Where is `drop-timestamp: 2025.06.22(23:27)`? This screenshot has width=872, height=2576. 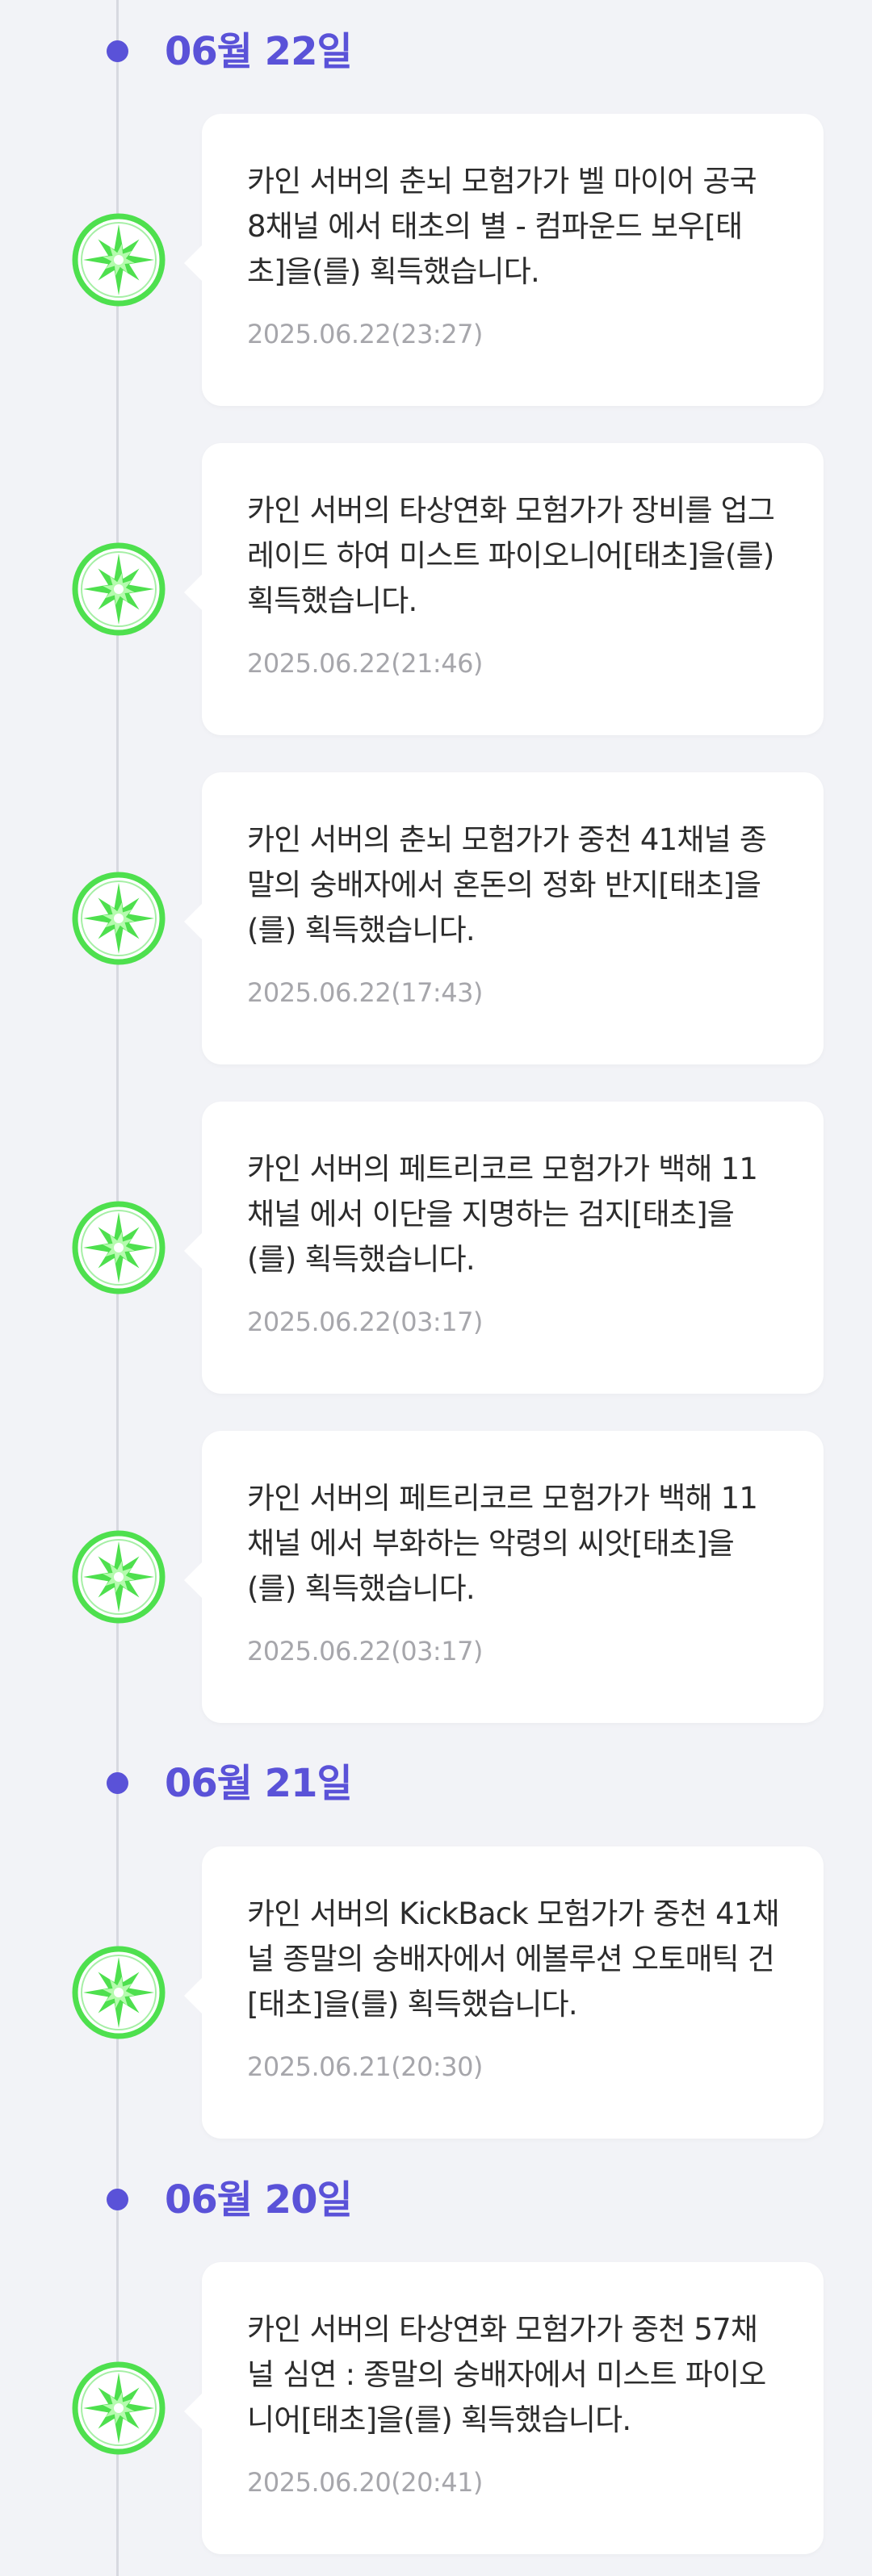 drop-timestamp: 2025.06.22(23:27) is located at coordinates (365, 334).